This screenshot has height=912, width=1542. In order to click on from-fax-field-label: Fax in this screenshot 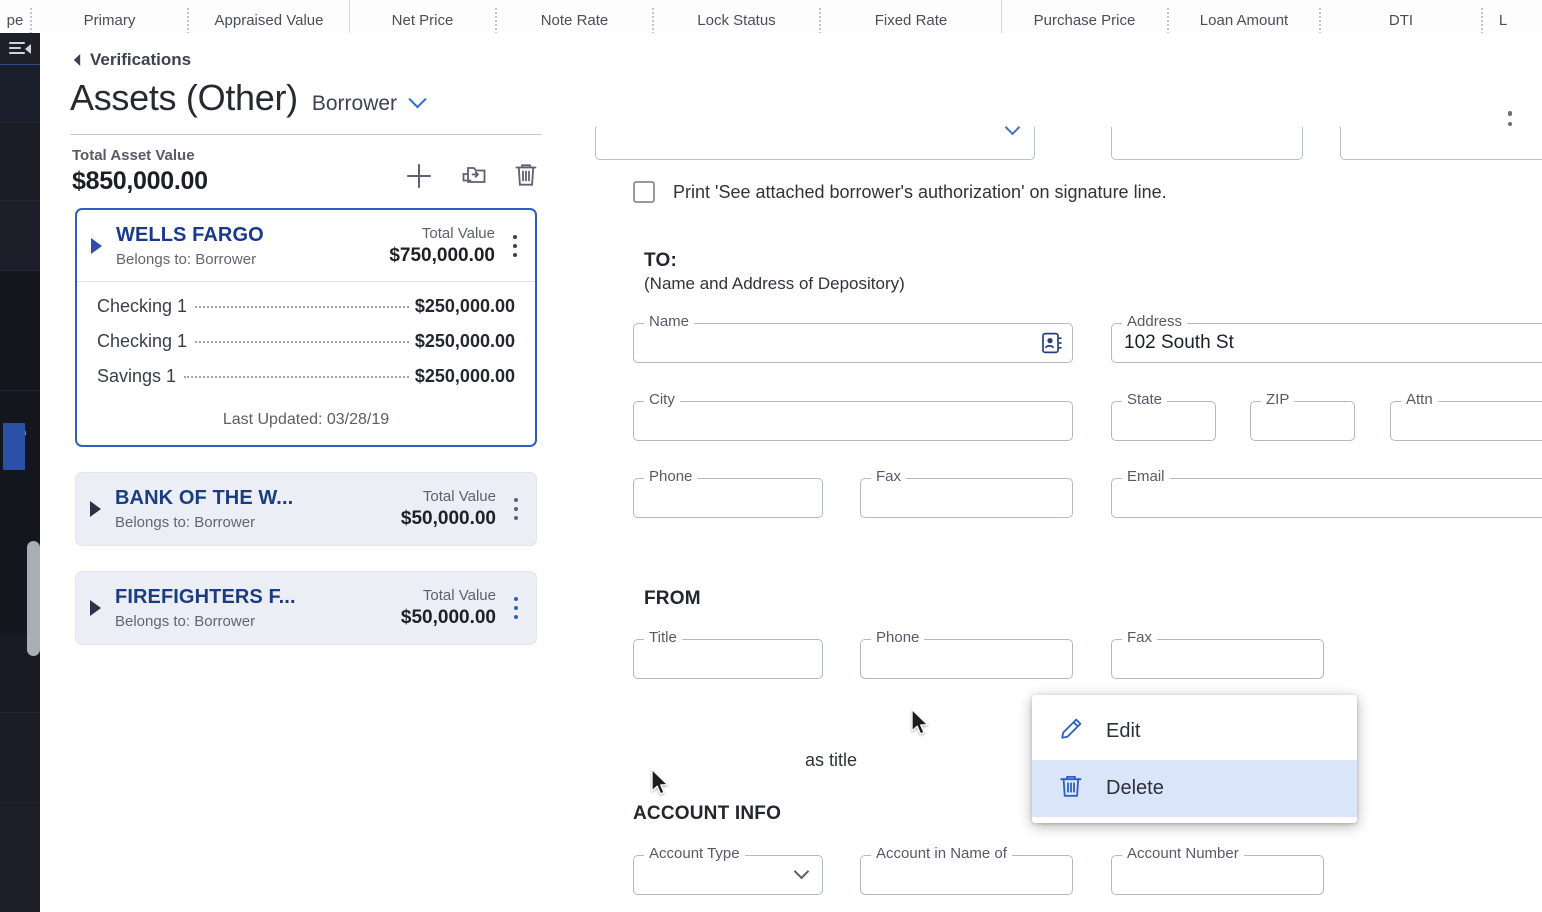, I will do `click(1140, 637)`.